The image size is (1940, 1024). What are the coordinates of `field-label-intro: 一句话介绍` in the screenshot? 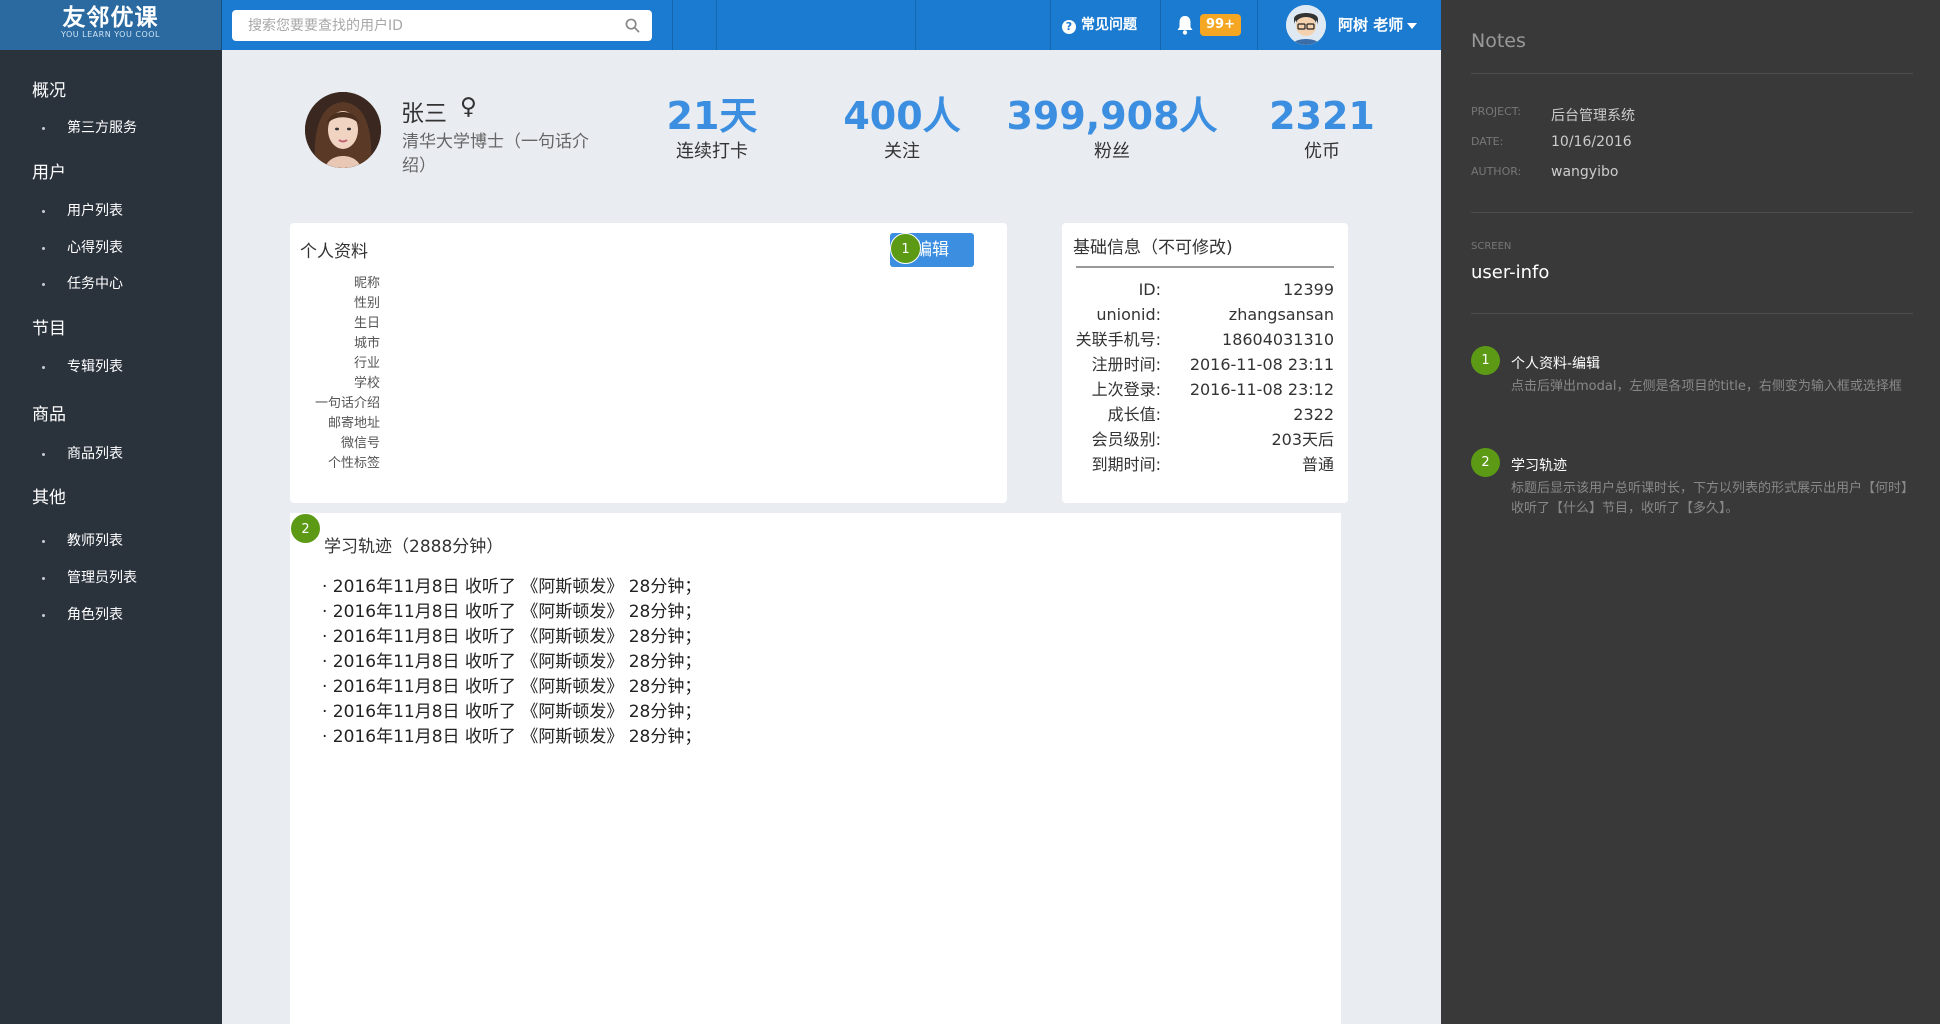 It's located at (347, 403).